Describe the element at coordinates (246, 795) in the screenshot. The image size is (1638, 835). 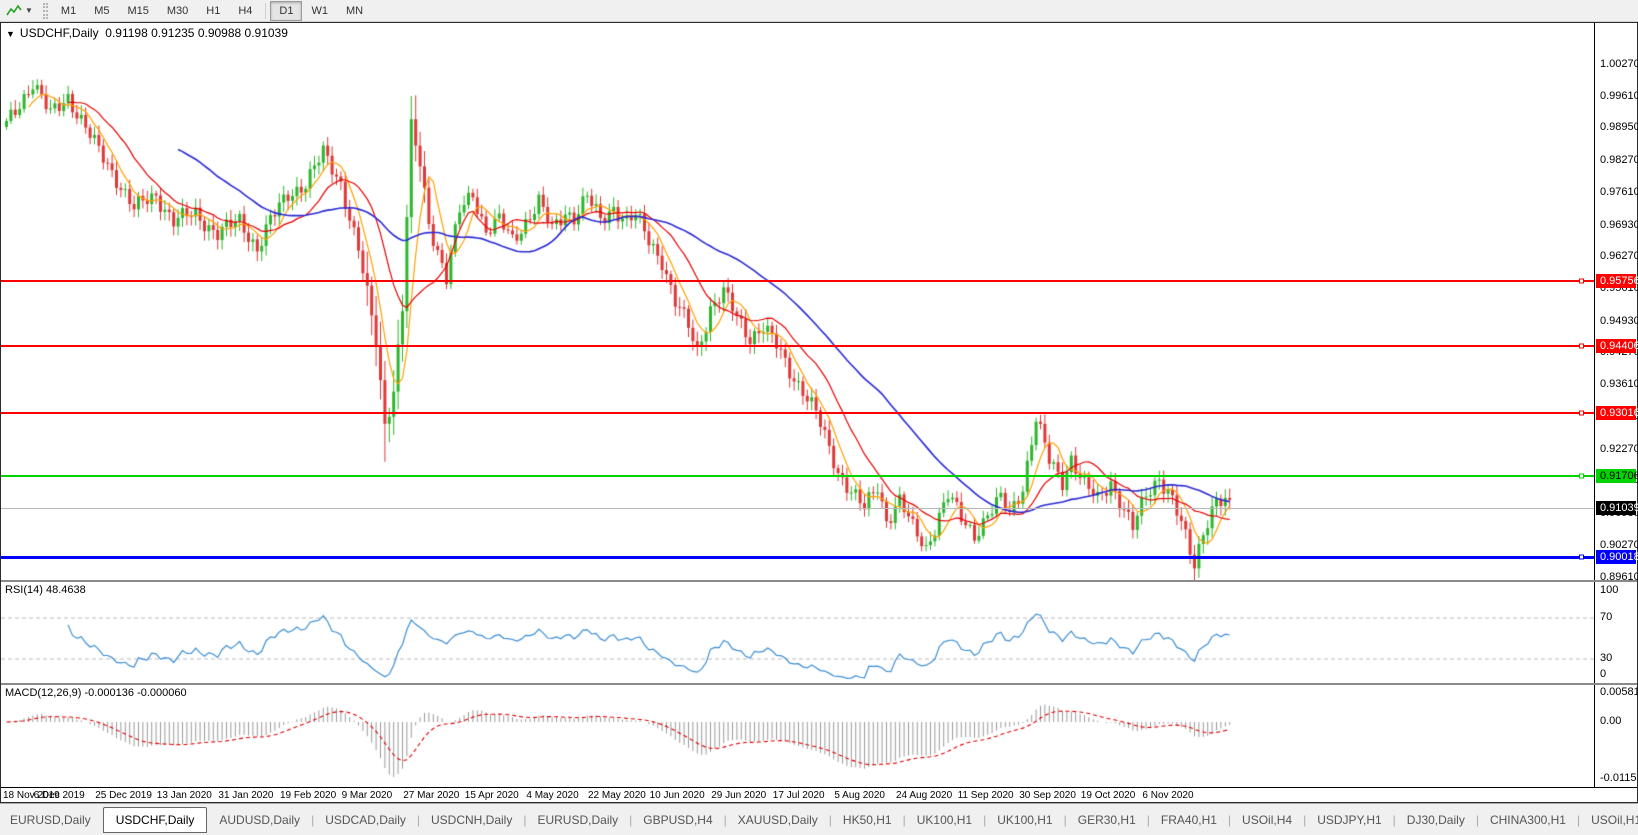
I see `date-axis-label: 31 Jan 2020` at that location.